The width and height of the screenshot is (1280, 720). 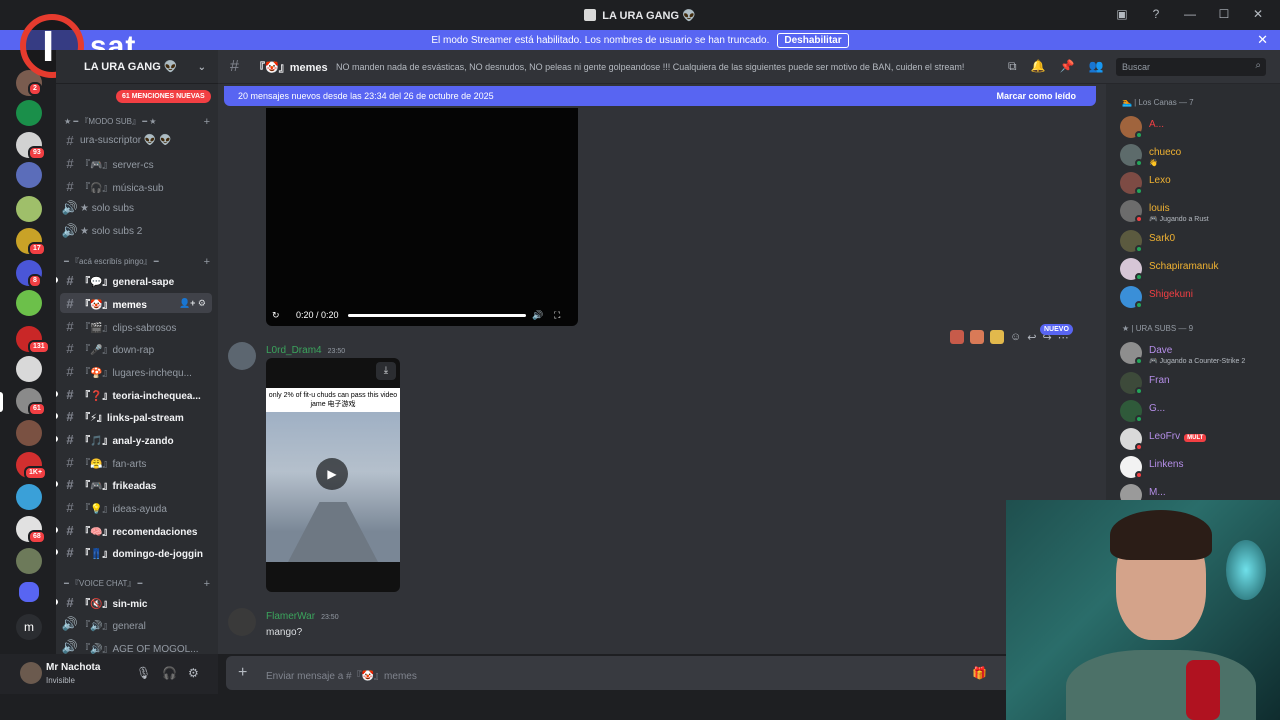 What do you see at coordinates (1038, 66) in the screenshot?
I see `bell-icon: 🔔` at bounding box center [1038, 66].